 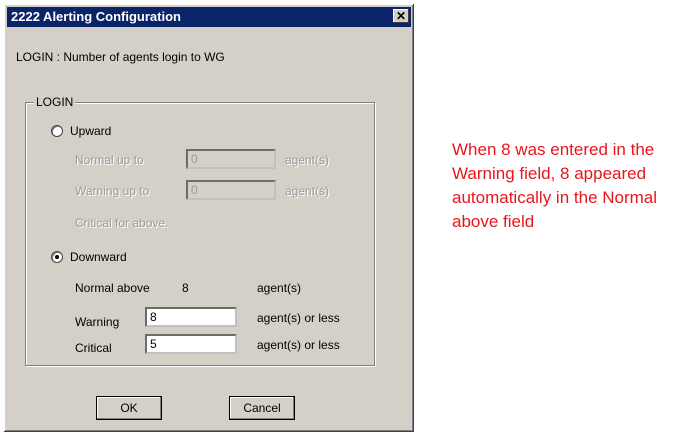 What do you see at coordinates (298, 345) in the screenshot?
I see `critical-unit: agent(s) or less` at bounding box center [298, 345].